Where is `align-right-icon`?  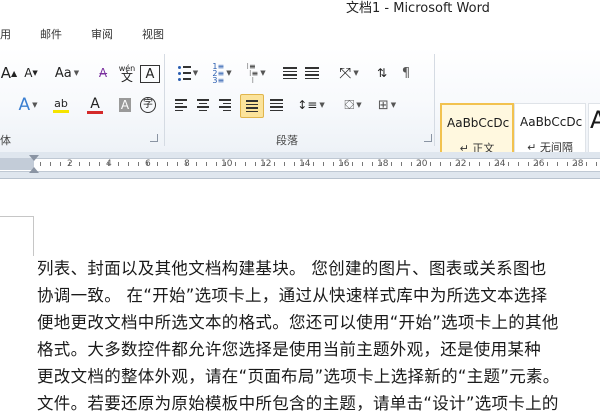
align-right-icon is located at coordinates (225, 105).